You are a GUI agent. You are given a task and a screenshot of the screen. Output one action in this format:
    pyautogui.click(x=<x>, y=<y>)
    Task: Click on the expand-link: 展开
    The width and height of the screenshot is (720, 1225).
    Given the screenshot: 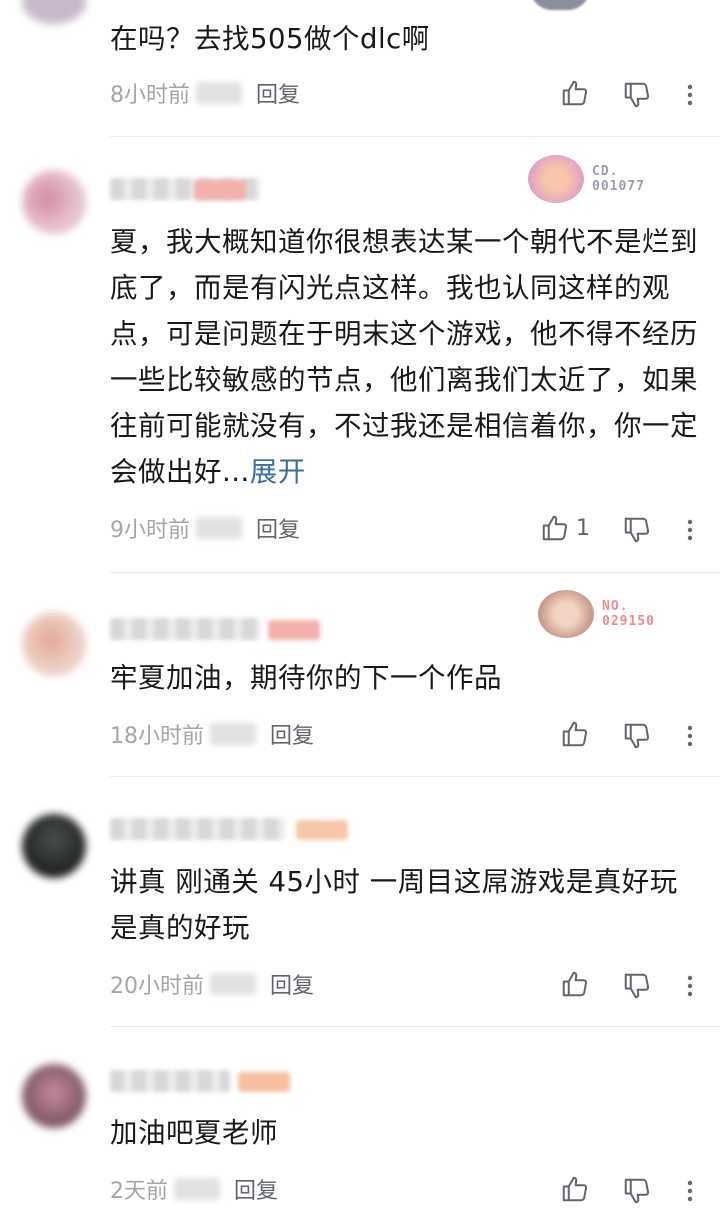 What is the action you would take?
    pyautogui.click(x=278, y=472)
    